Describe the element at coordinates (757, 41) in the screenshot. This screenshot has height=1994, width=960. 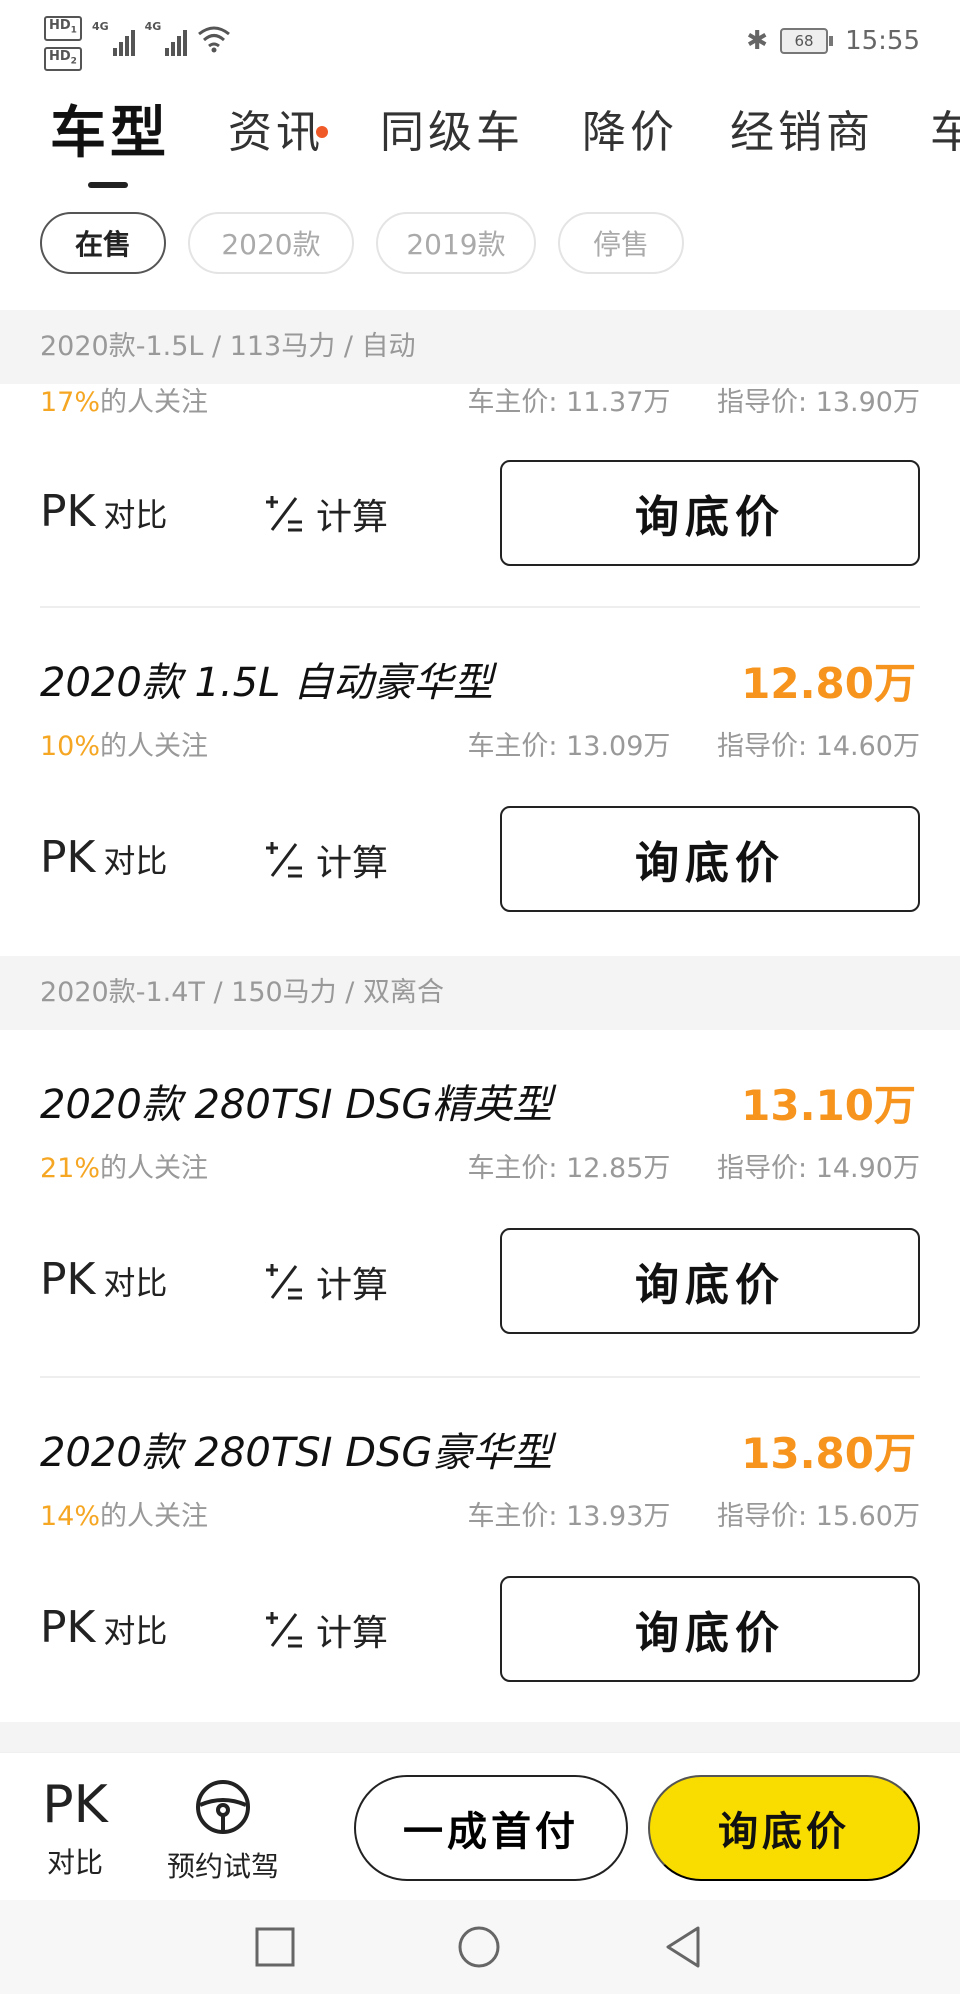
I see `bluetooth-icon: ✱` at that location.